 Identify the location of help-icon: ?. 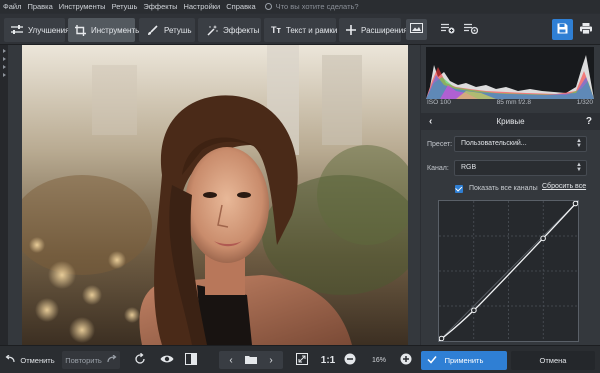
(589, 121).